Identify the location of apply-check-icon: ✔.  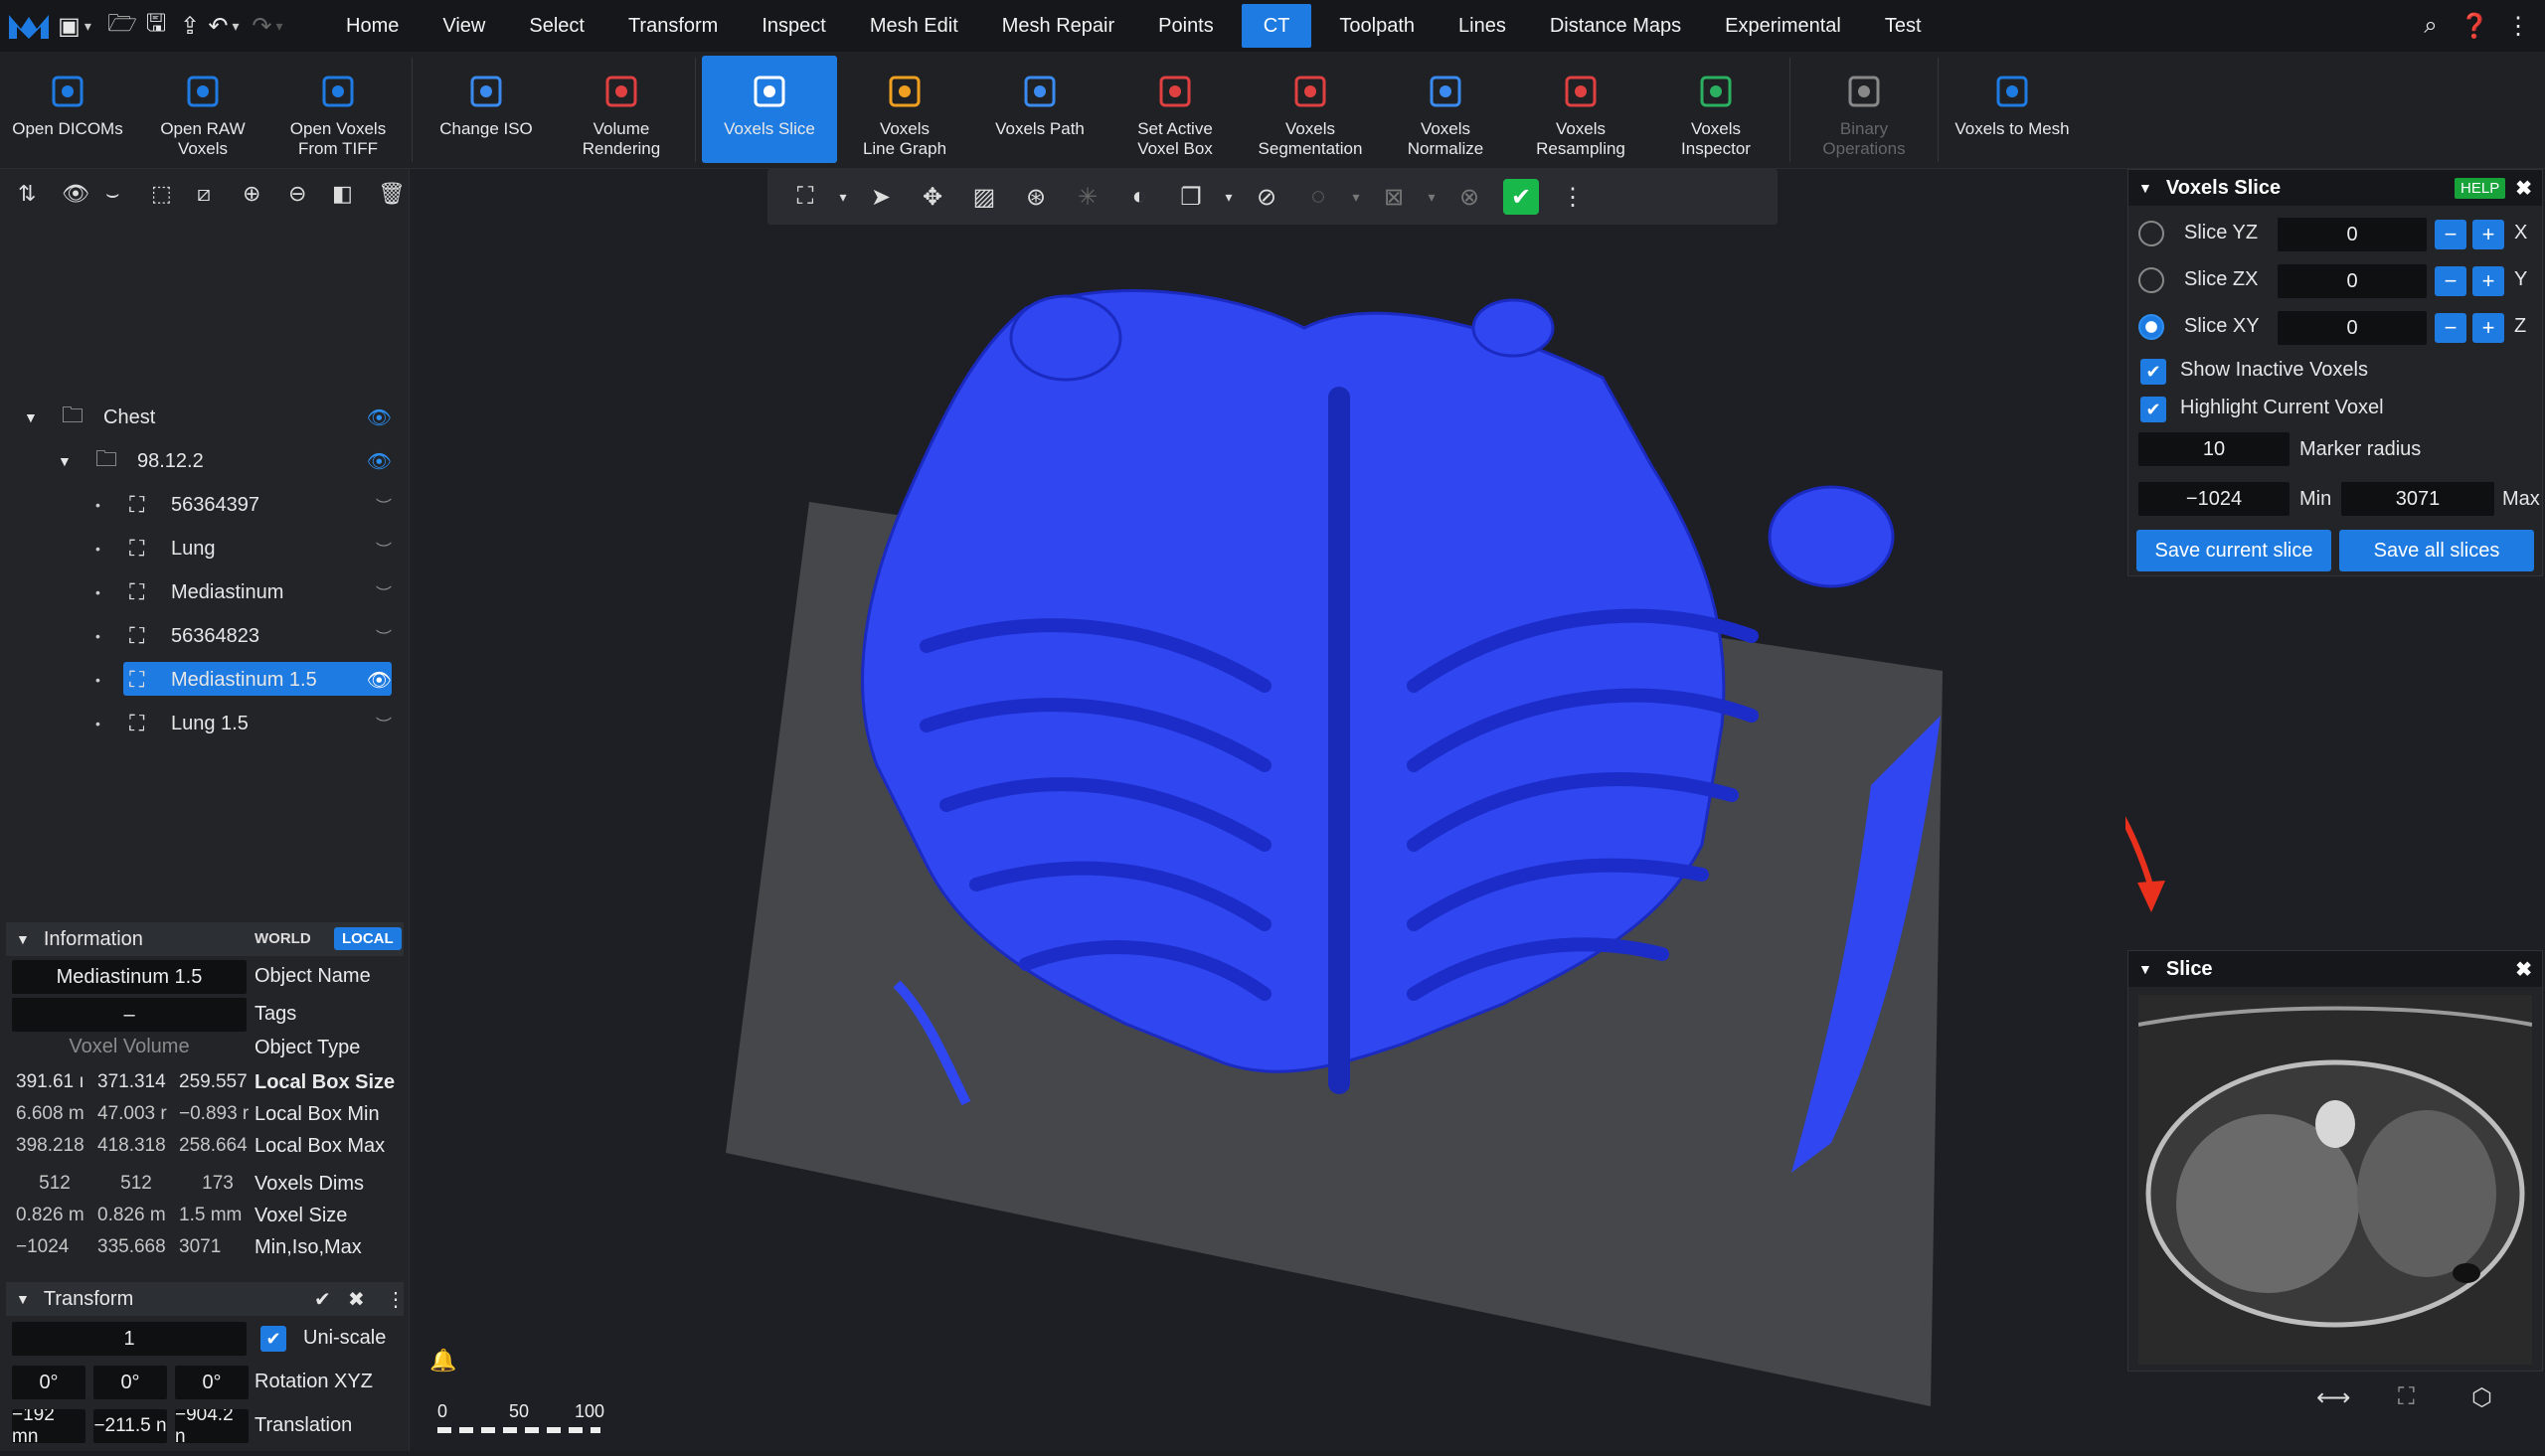
(322, 1299).